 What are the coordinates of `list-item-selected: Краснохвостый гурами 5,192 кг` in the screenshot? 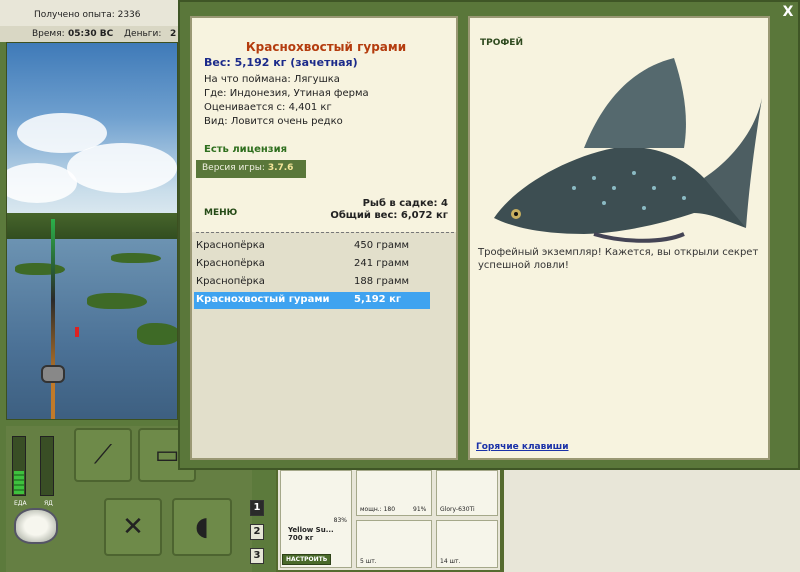 It's located at (312, 300).